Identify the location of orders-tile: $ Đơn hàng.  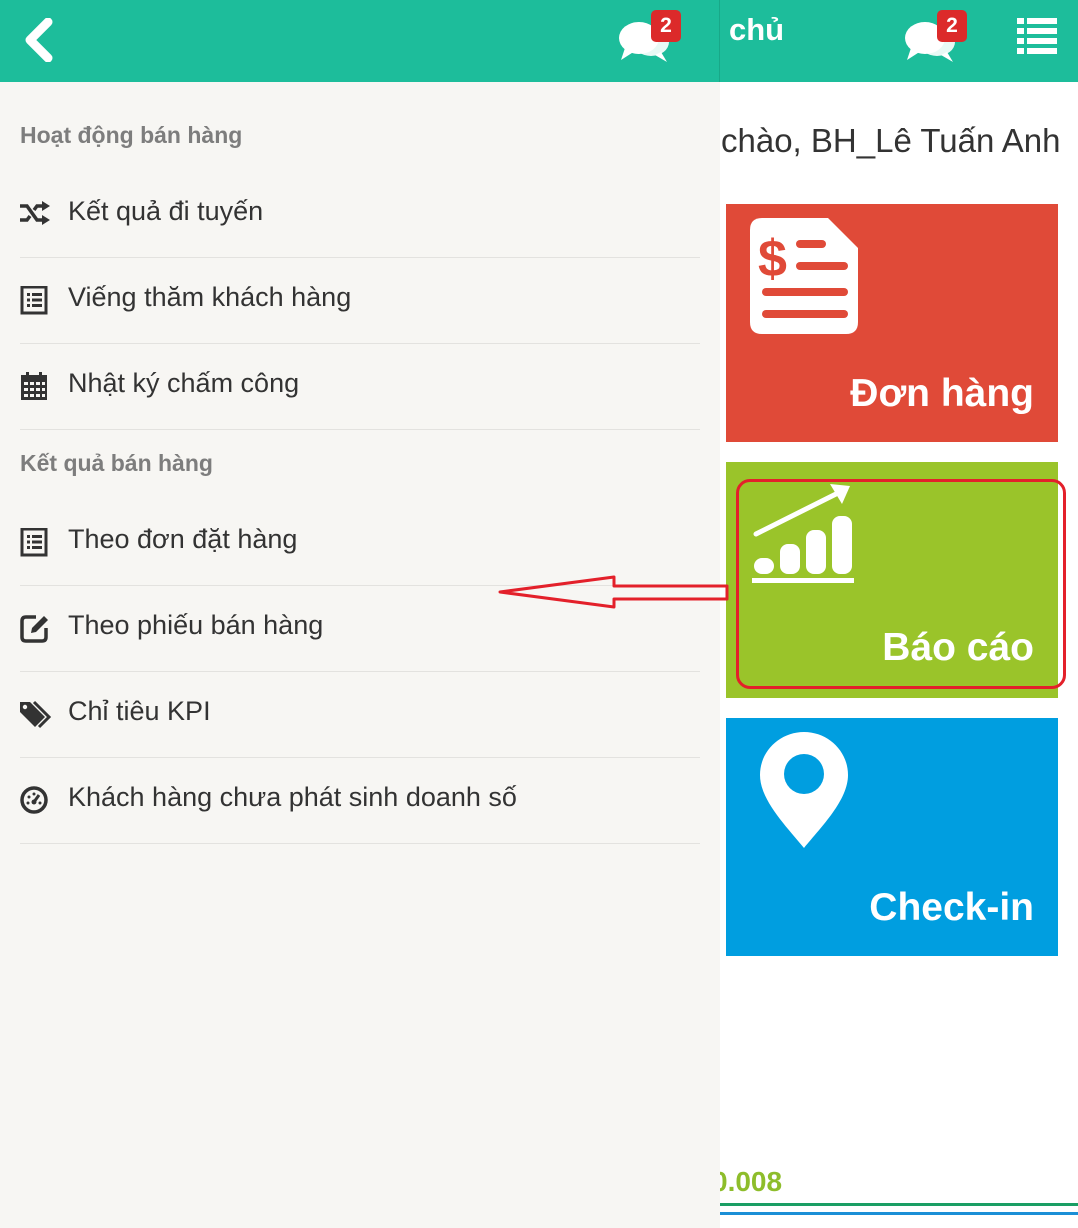
(892, 323).